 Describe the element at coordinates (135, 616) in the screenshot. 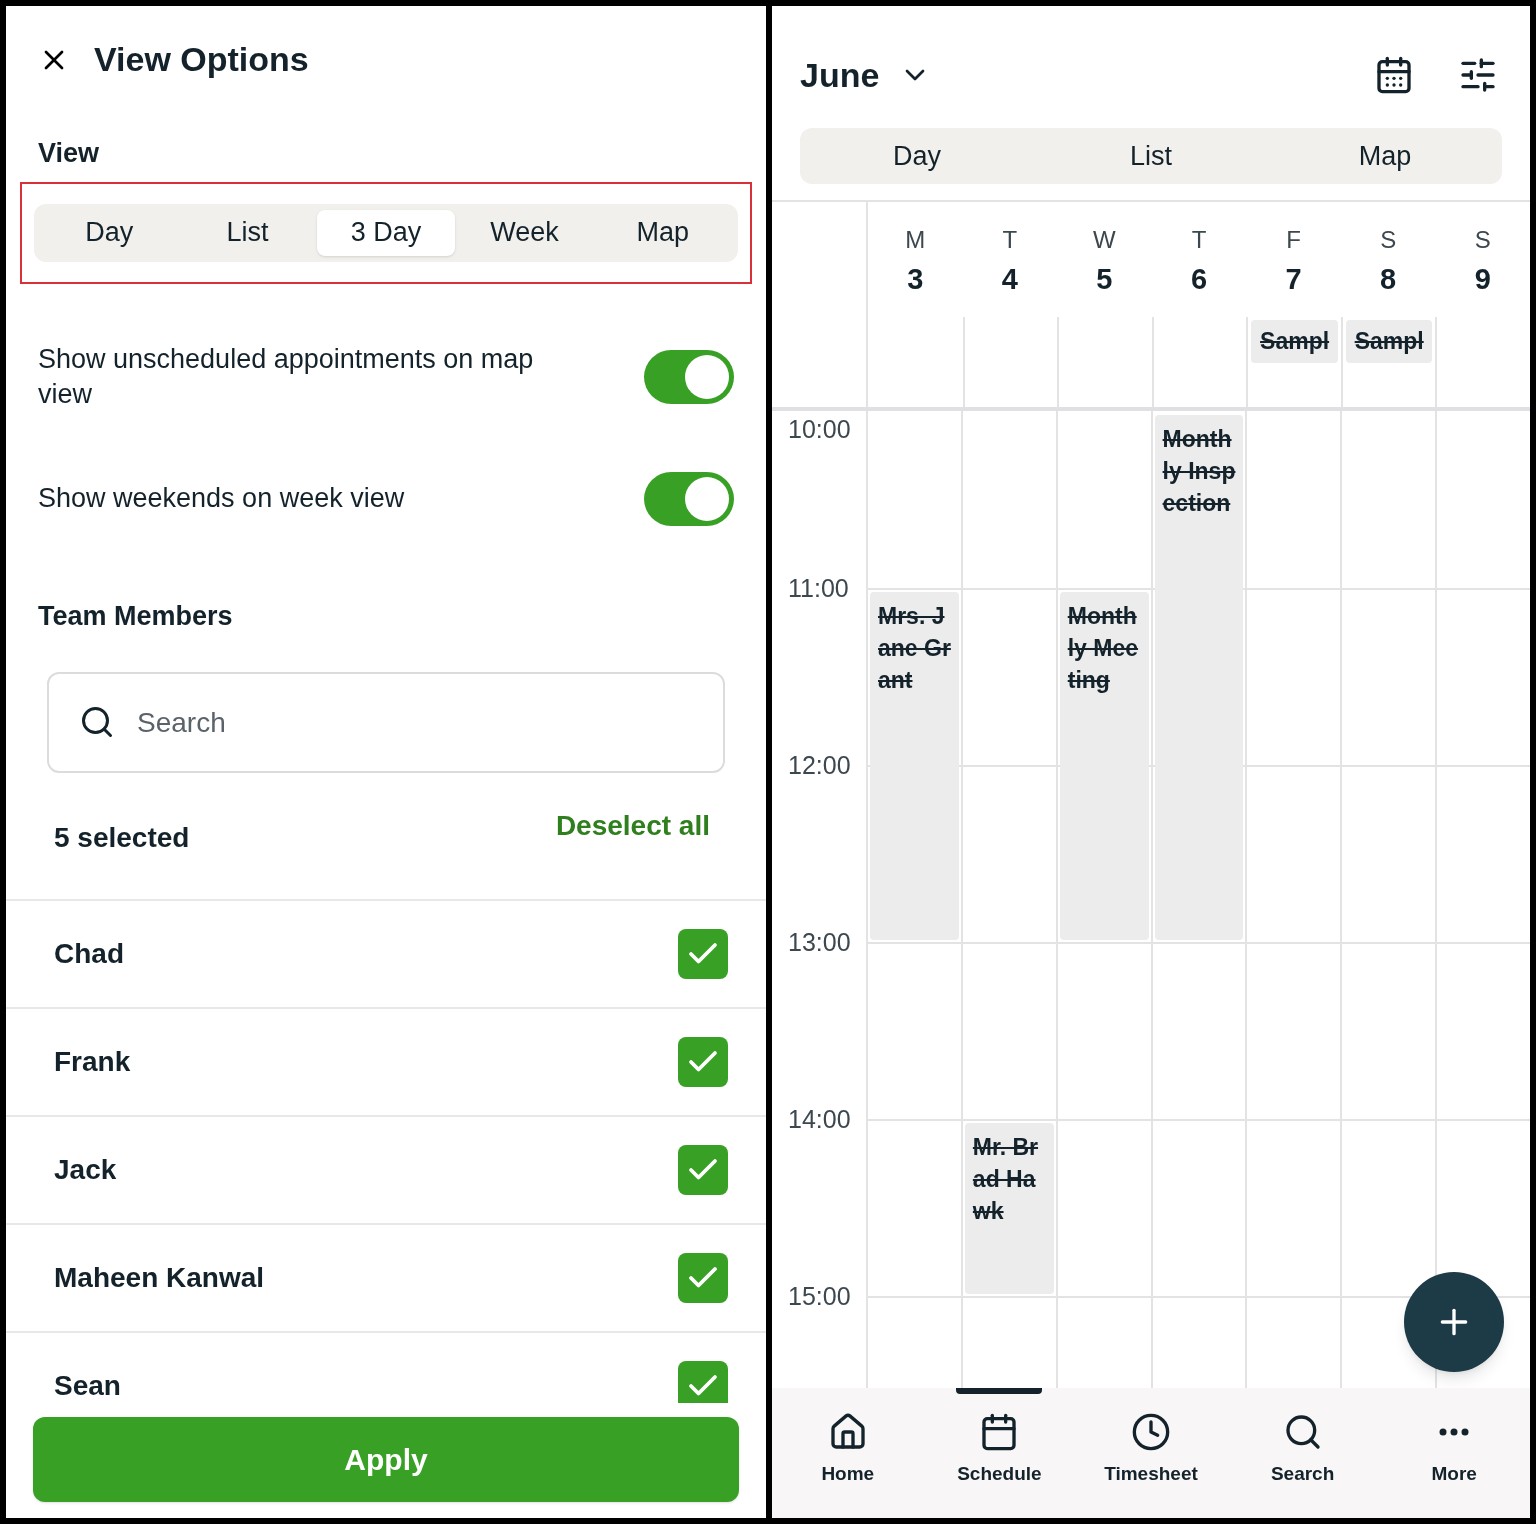

I see `section-heading: Team Members` at that location.